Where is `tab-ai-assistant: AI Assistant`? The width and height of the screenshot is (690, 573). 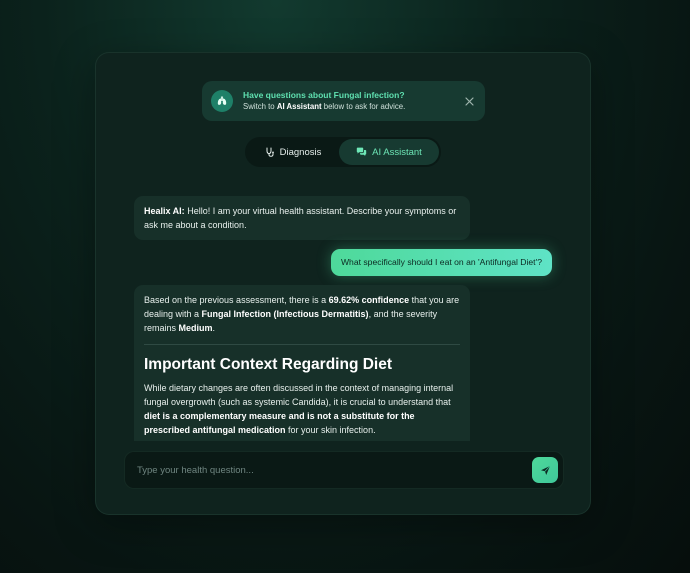
tab-ai-assistant: AI Assistant is located at coordinates (389, 152).